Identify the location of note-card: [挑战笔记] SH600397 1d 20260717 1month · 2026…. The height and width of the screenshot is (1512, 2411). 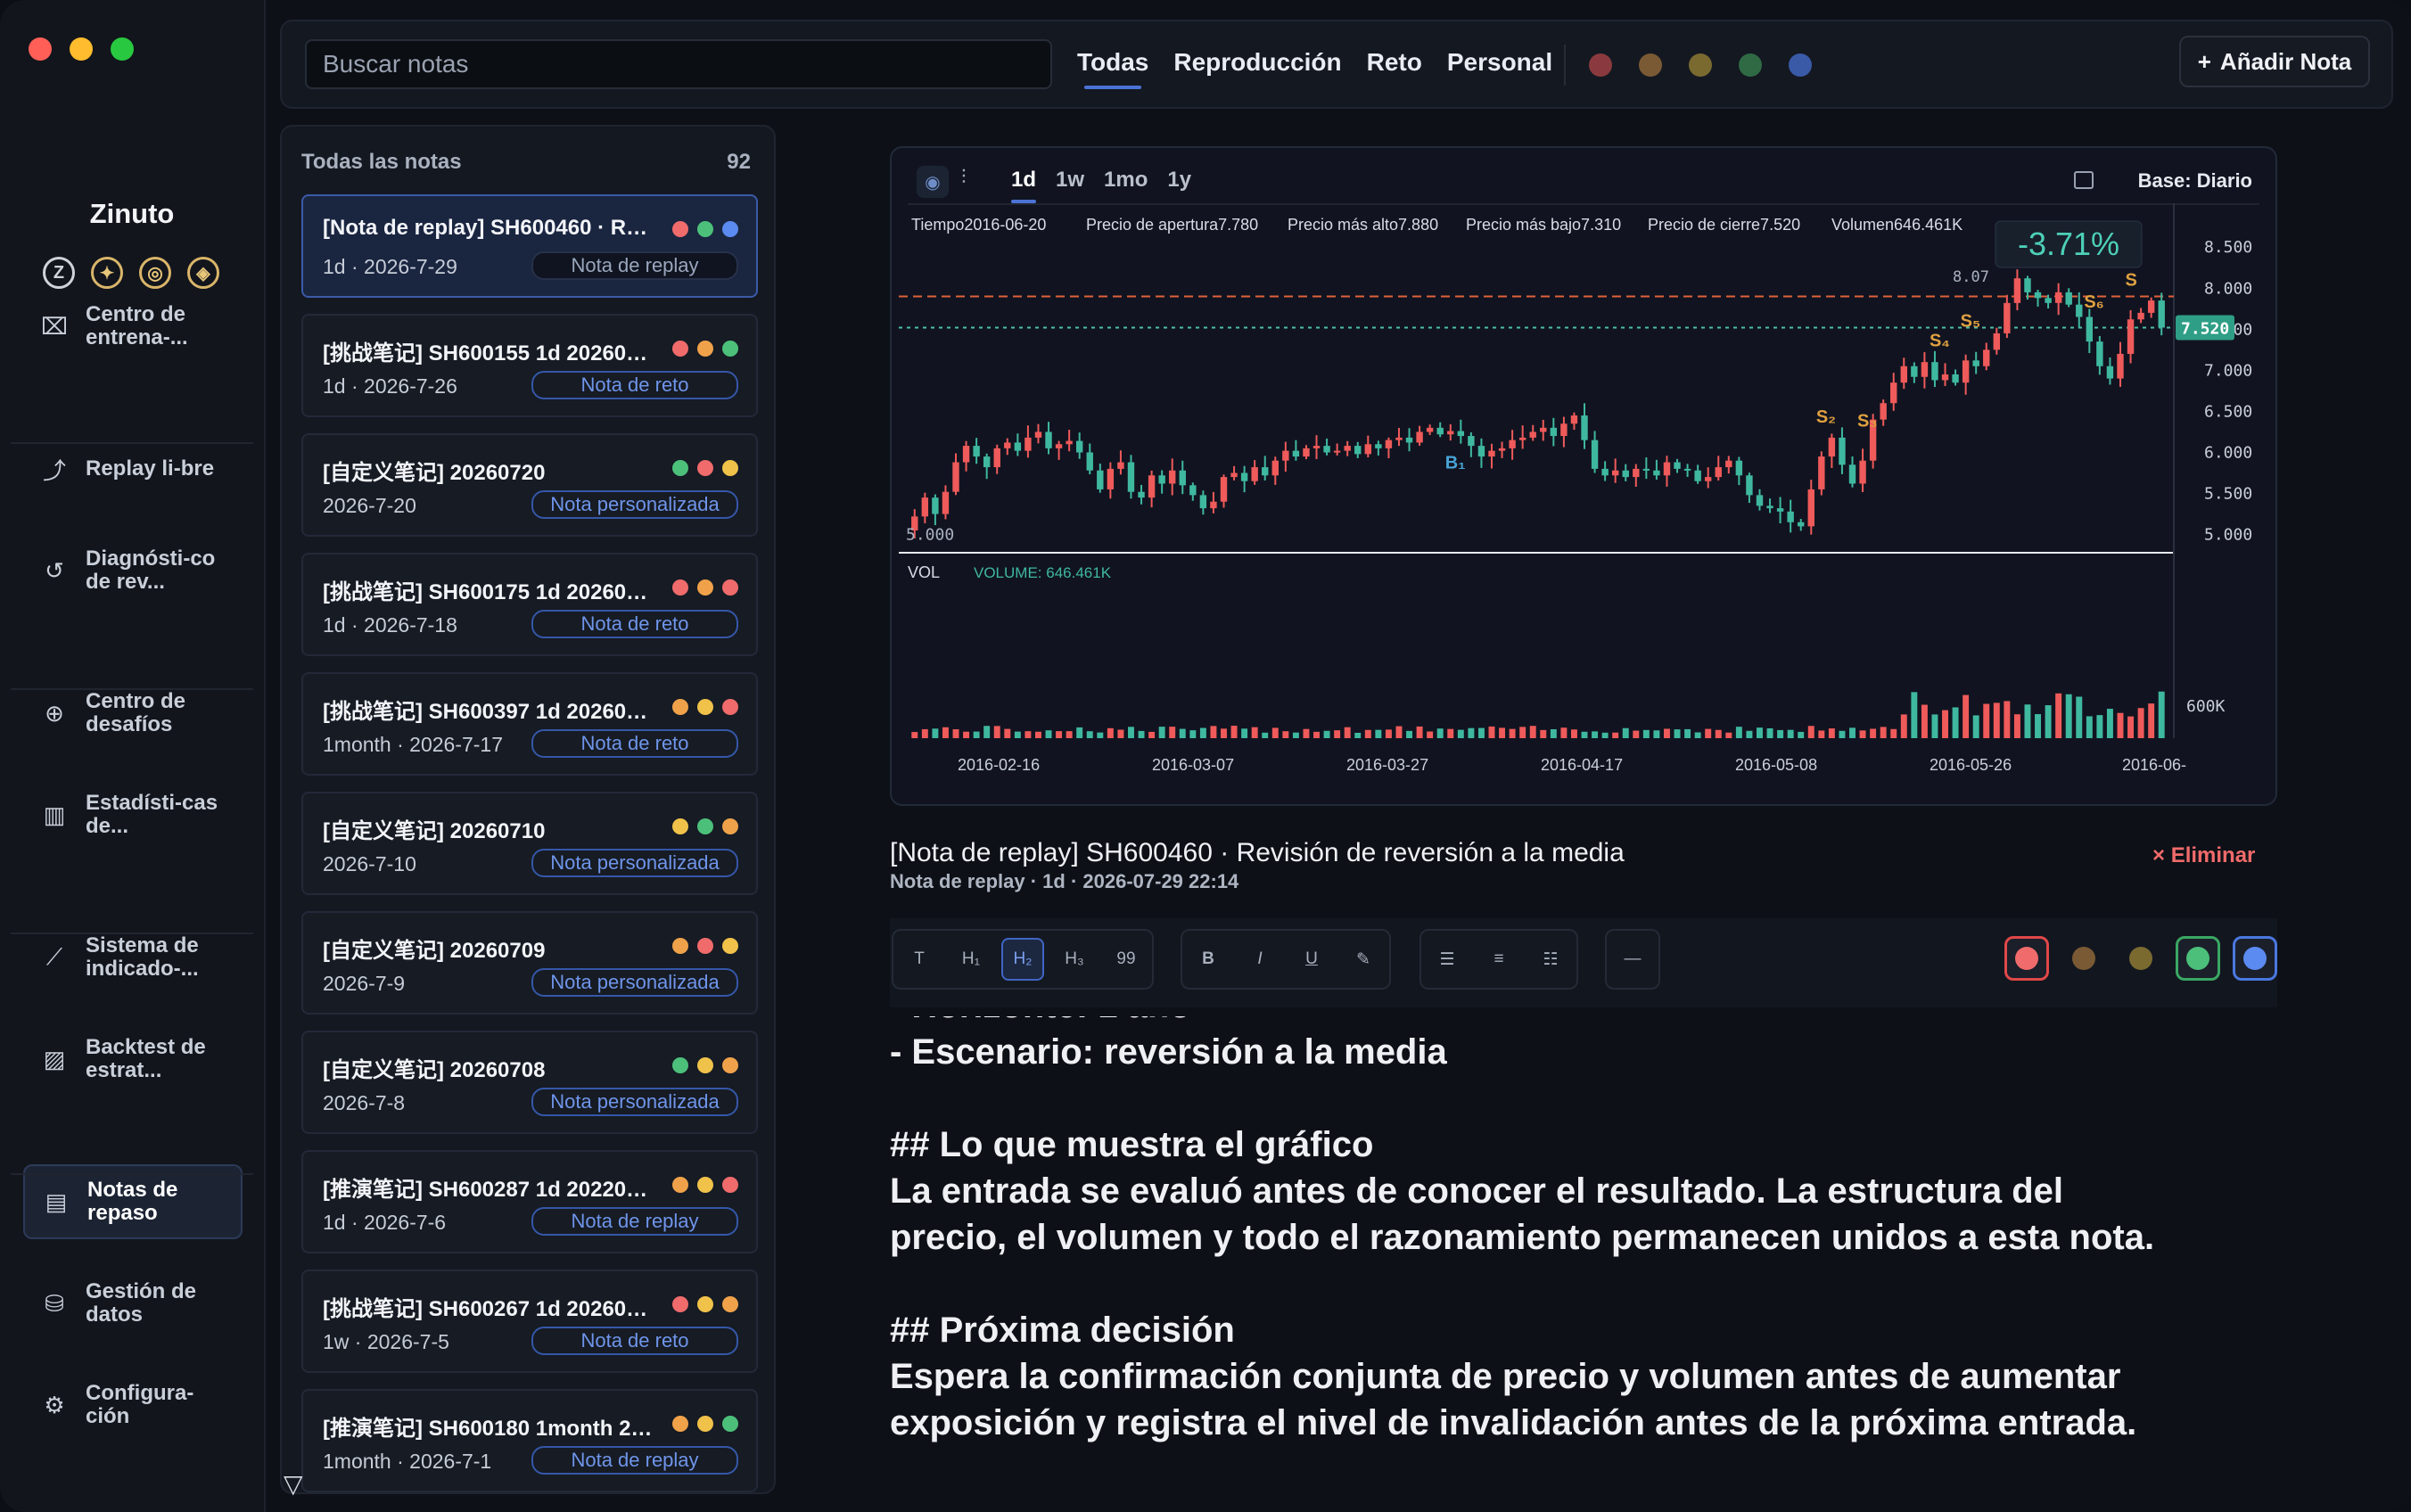
(529, 724).